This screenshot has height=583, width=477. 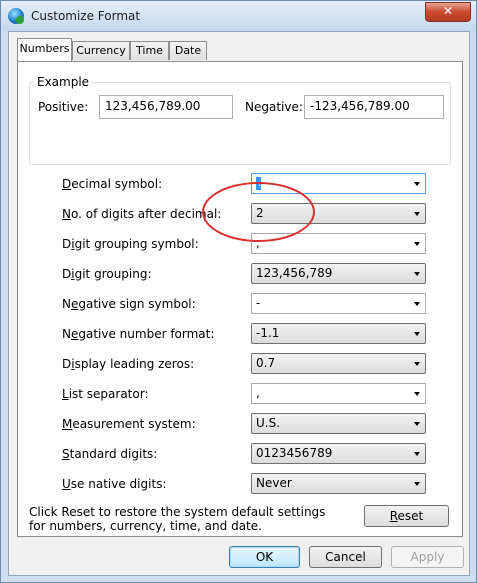 What do you see at coordinates (338, 483) in the screenshot?
I see `use-native-digits-dropdown: Never` at bounding box center [338, 483].